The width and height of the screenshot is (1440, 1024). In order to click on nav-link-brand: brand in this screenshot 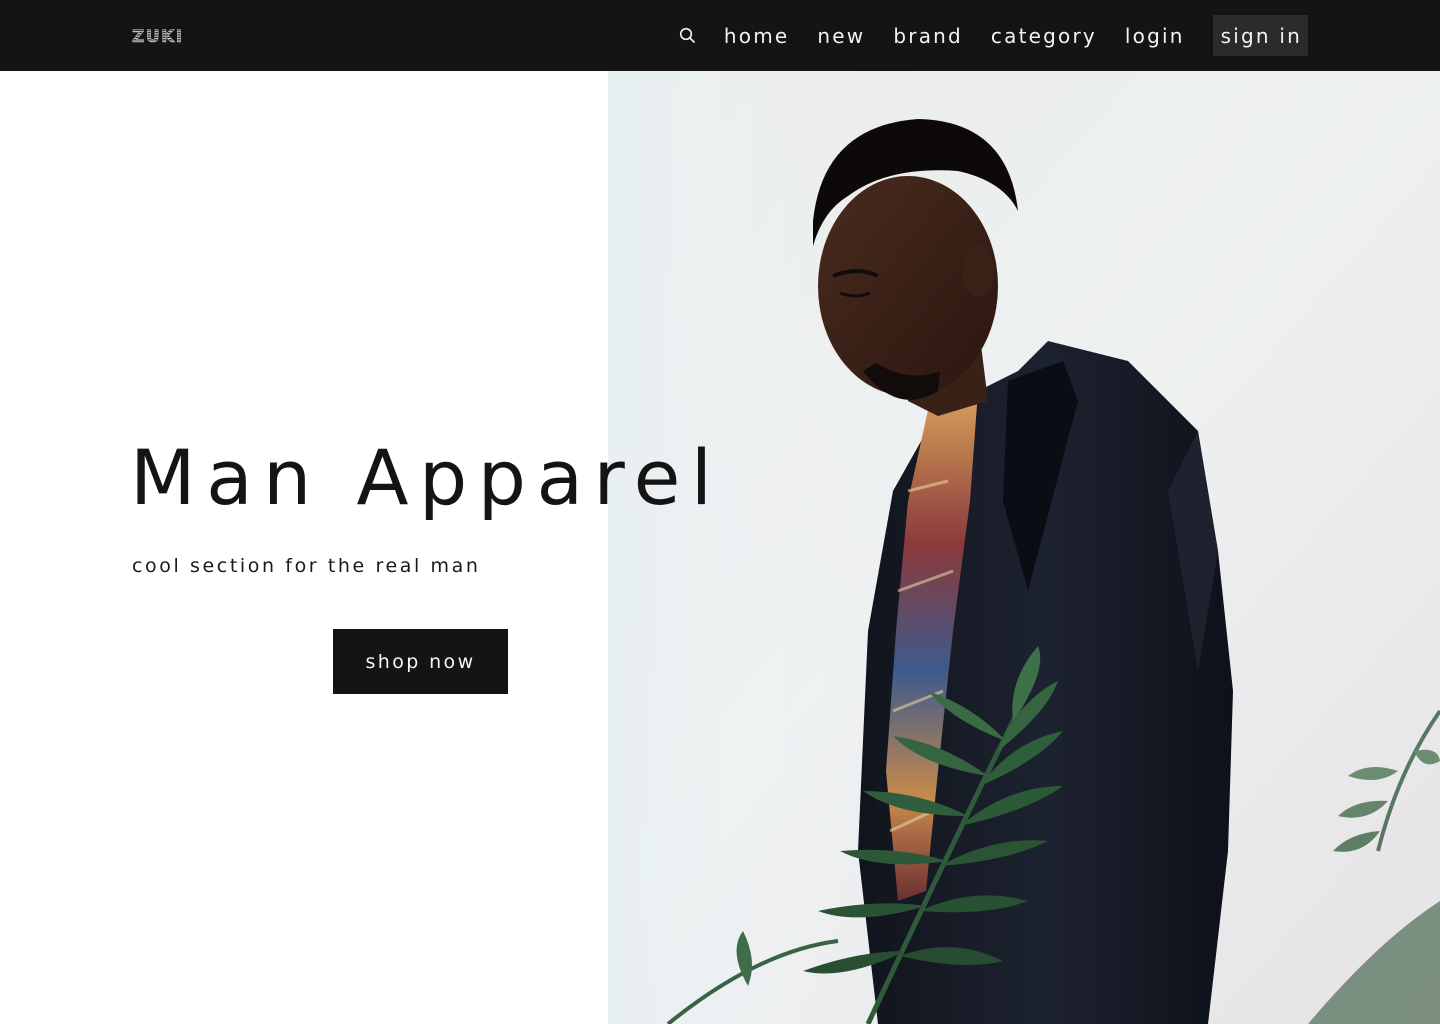, I will do `click(928, 36)`.